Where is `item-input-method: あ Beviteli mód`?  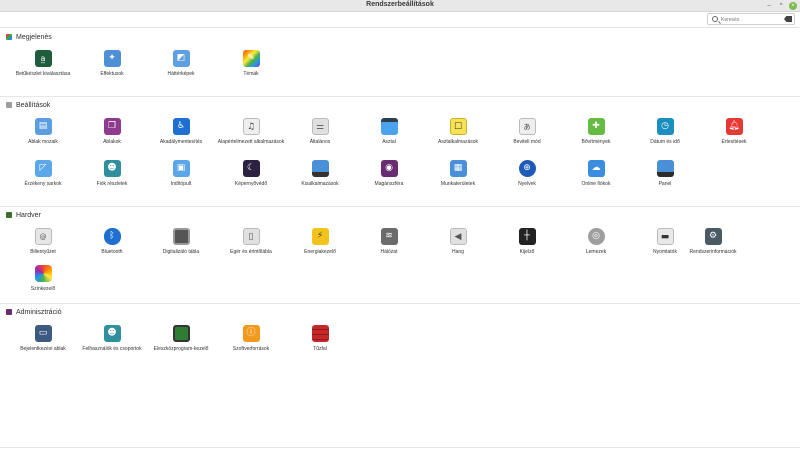
item-input-method: あ Beviteli mód is located at coordinates (527, 131).